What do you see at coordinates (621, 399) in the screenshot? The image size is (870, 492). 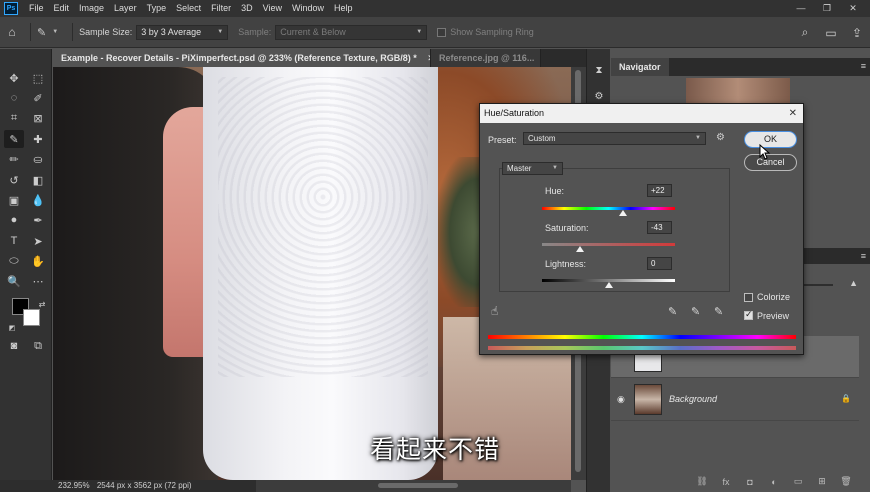 I see `eye-icon: ◉` at bounding box center [621, 399].